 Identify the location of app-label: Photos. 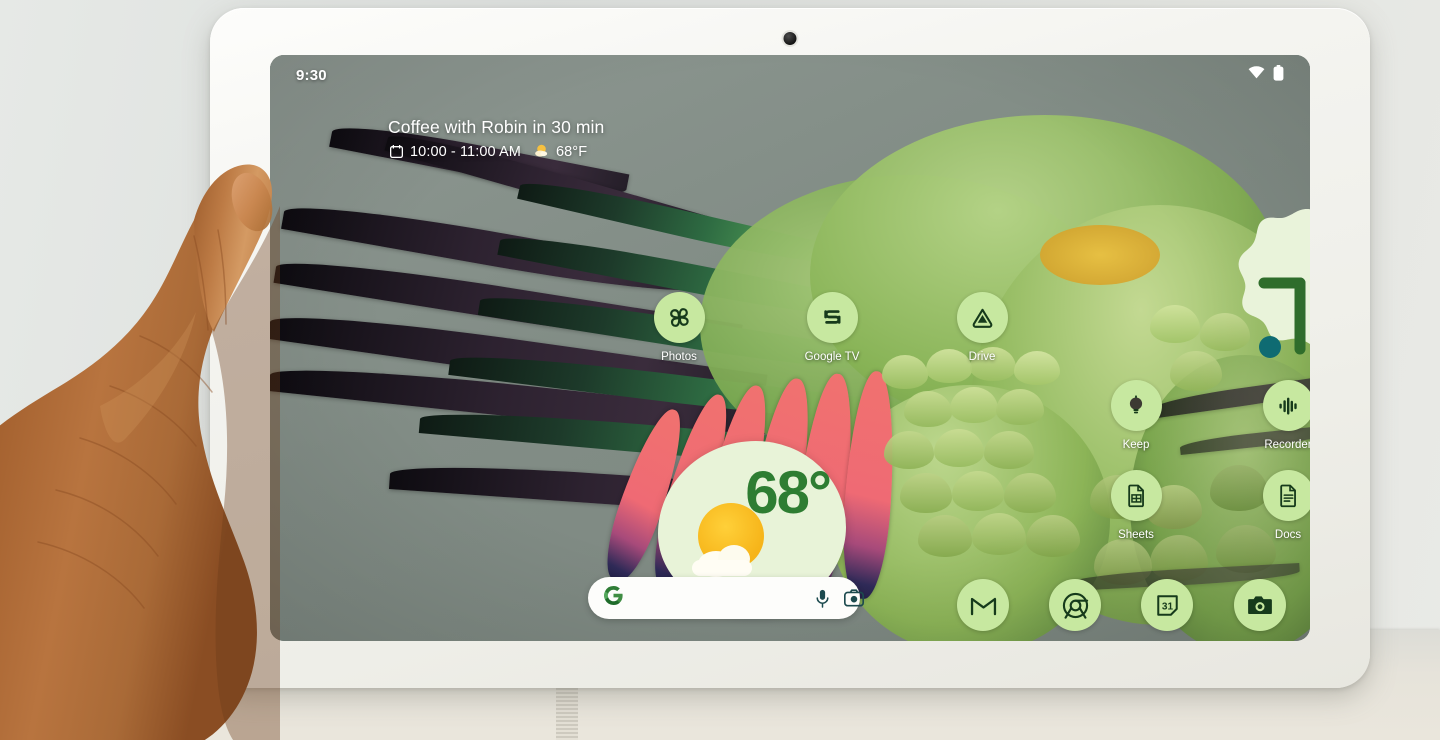
(679, 357).